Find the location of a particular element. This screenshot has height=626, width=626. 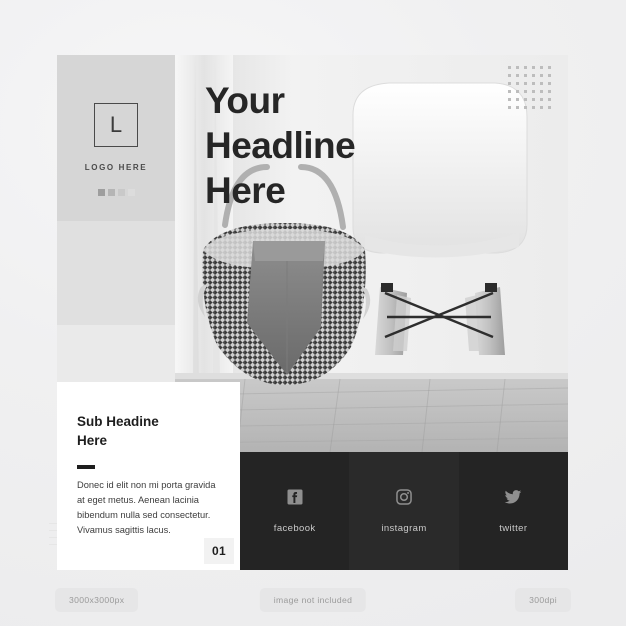

facebook-icon is located at coordinates (295, 497).